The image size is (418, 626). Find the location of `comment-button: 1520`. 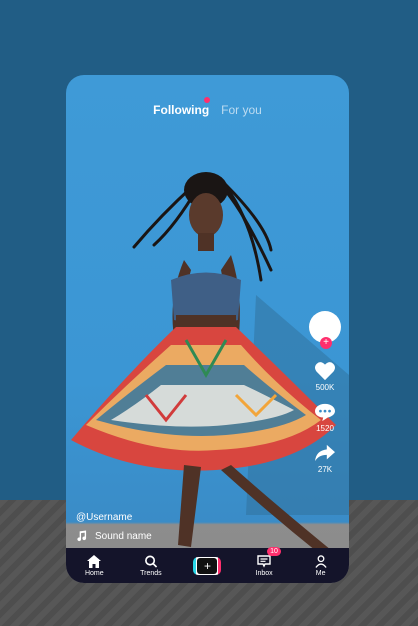

comment-button: 1520 is located at coordinates (325, 417).